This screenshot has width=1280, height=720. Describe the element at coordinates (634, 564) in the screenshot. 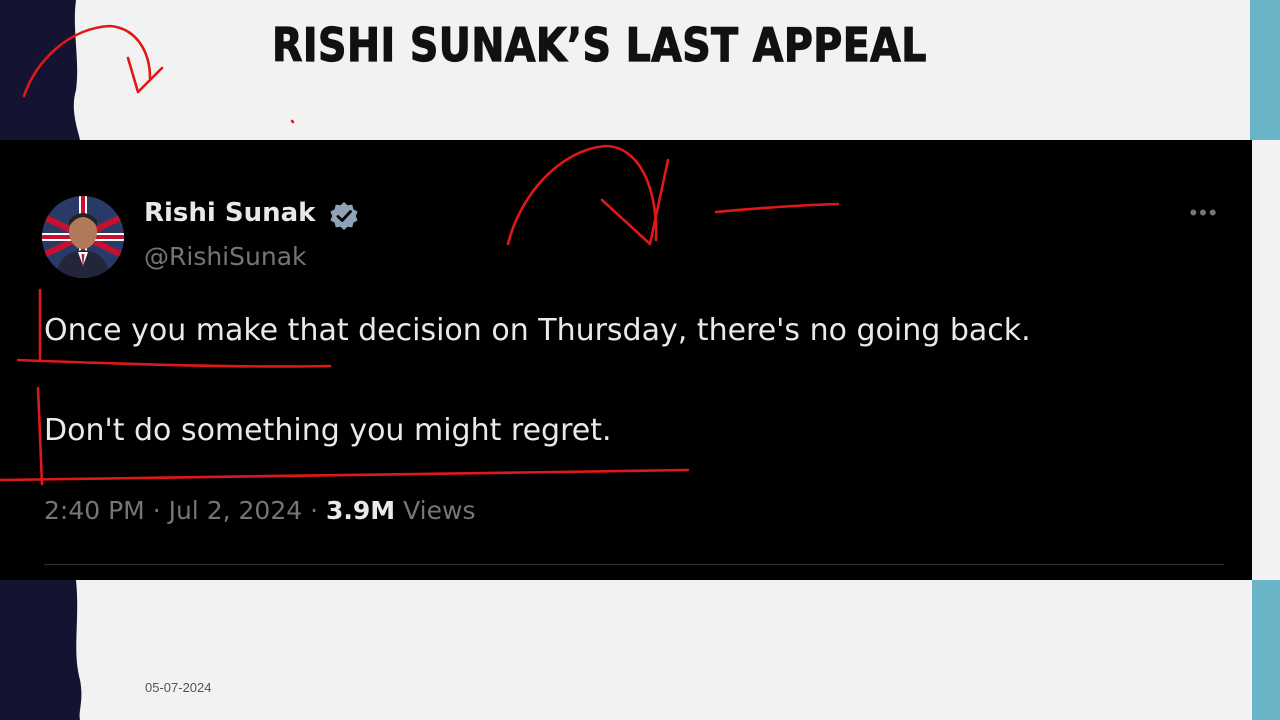

I see `divider` at that location.